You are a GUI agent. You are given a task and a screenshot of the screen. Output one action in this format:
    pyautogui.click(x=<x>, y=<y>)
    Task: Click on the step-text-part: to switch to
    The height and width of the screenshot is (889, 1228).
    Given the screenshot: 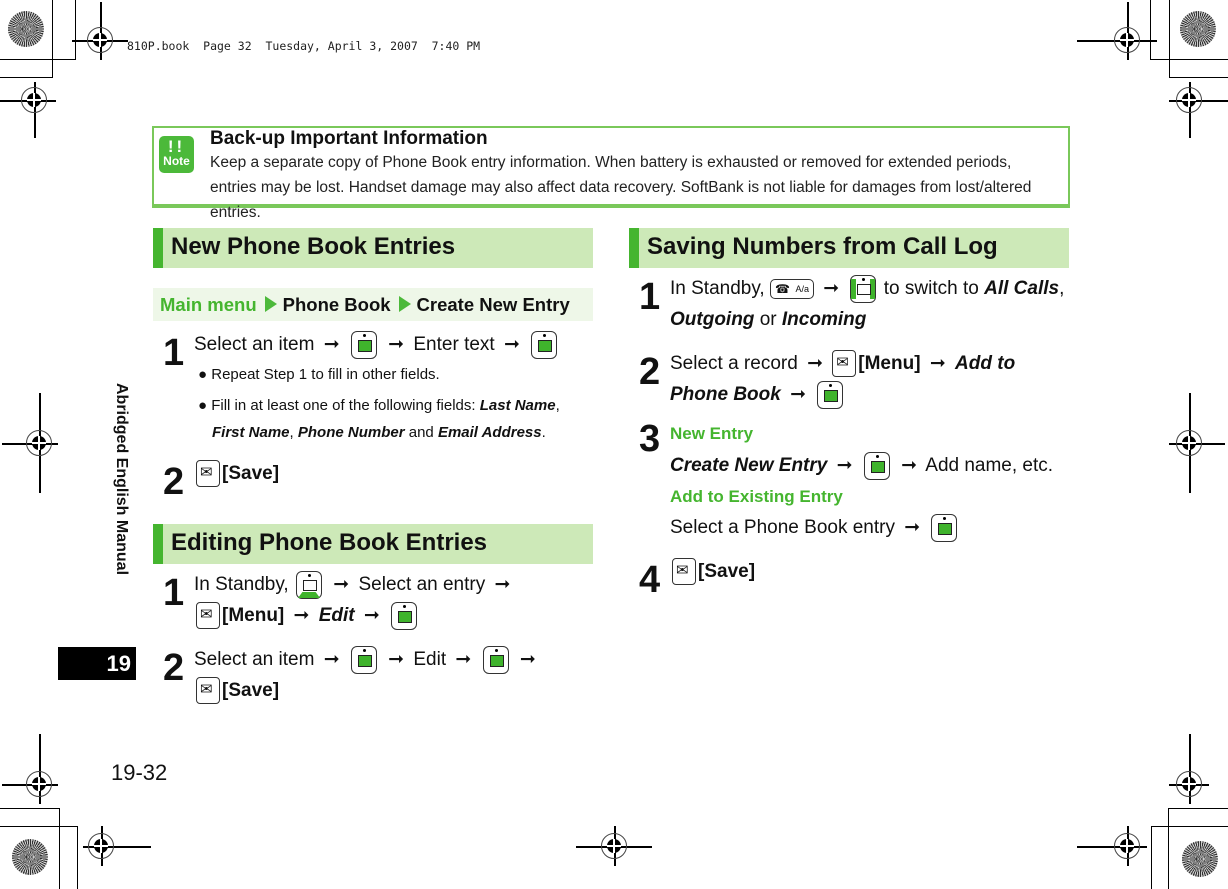 What is the action you would take?
    pyautogui.click(x=931, y=288)
    